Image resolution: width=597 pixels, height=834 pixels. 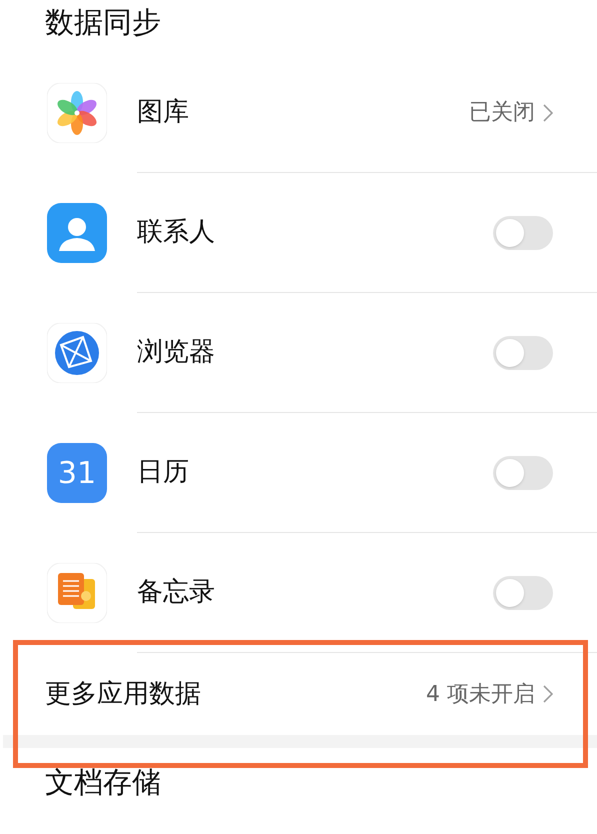 What do you see at coordinates (176, 352) in the screenshot?
I see `row-label: 浏览器` at bounding box center [176, 352].